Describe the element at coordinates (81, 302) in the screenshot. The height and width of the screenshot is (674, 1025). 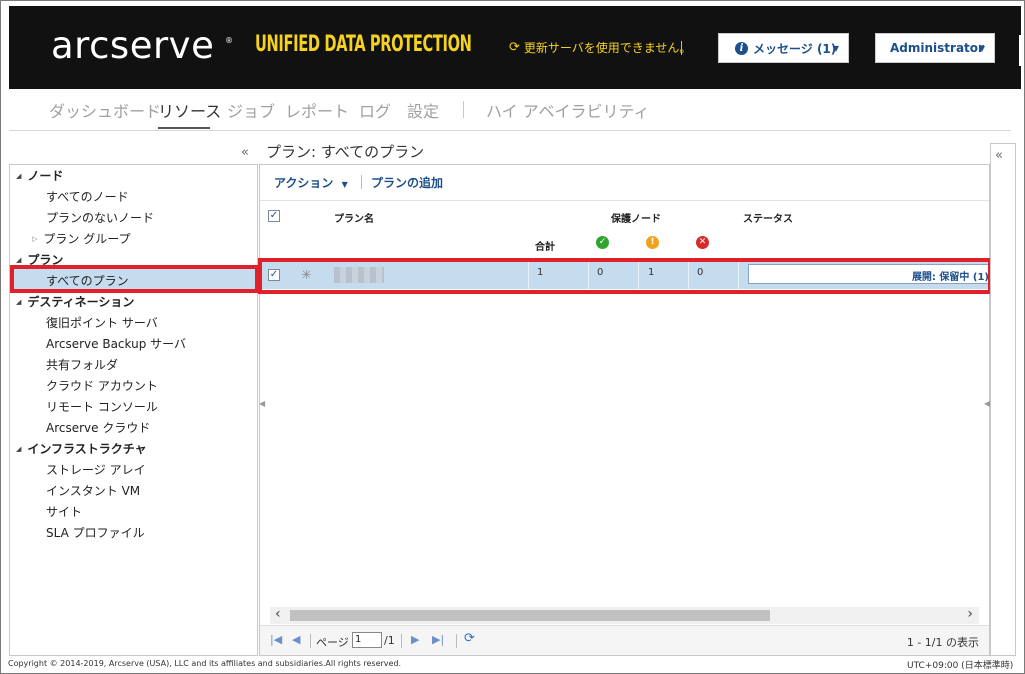
I see `tree-group-label: デスティネーション` at that location.